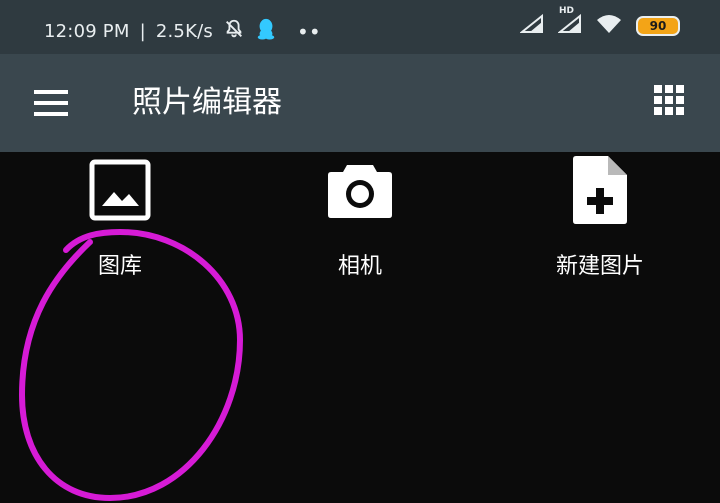 This screenshot has height=503, width=720. I want to click on image-icon, so click(120, 190).